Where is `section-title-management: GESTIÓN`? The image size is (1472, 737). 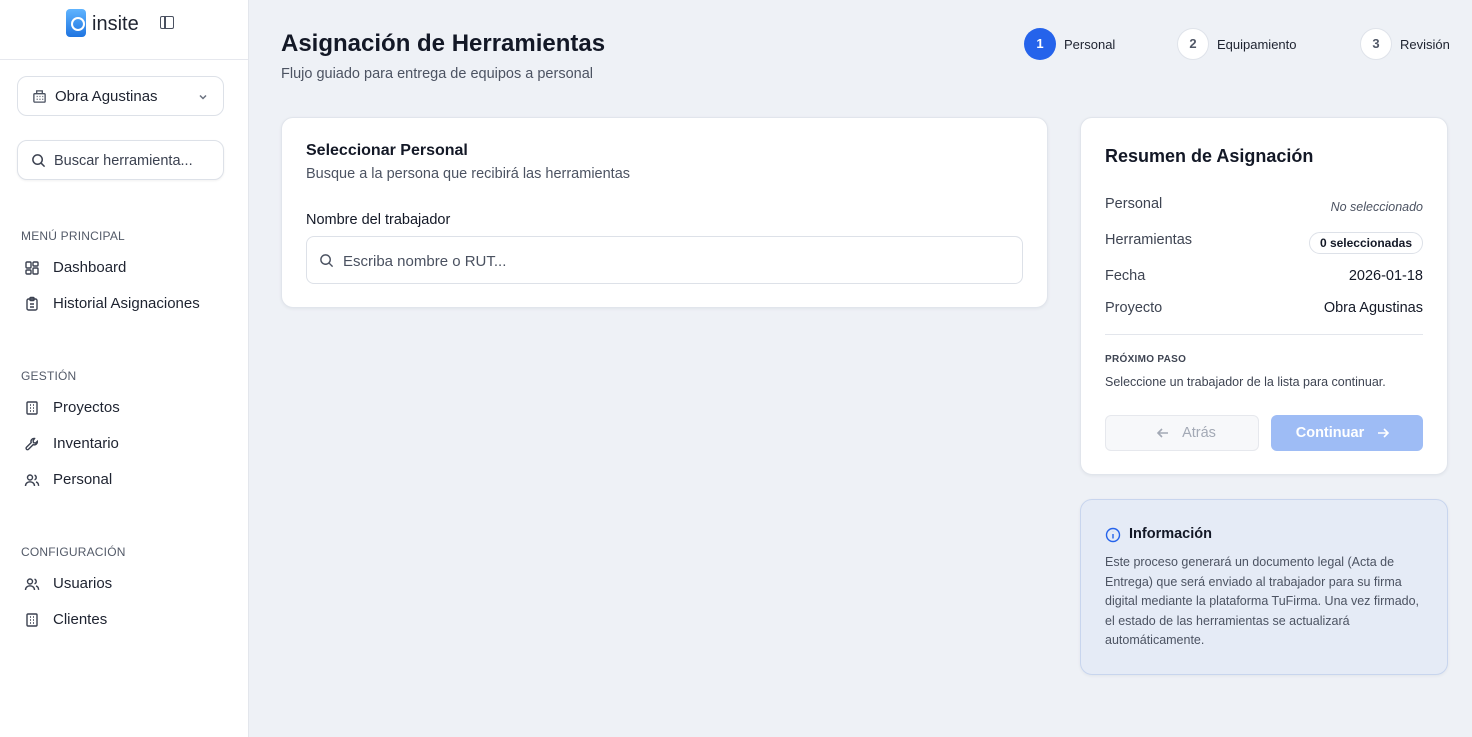 section-title-management: GESTIÓN is located at coordinates (49, 376).